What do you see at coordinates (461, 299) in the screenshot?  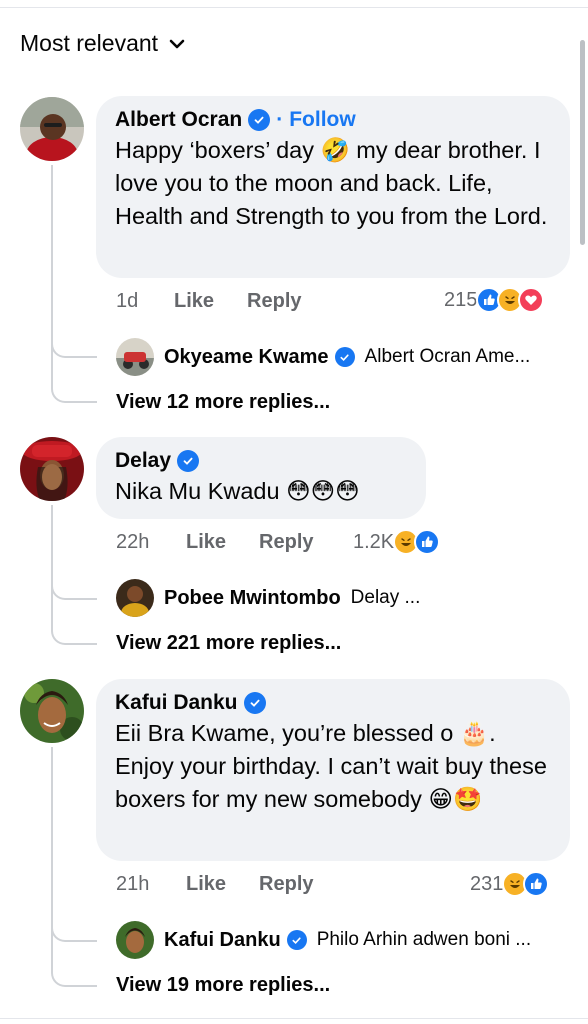 I see `reaction-count: 215` at bounding box center [461, 299].